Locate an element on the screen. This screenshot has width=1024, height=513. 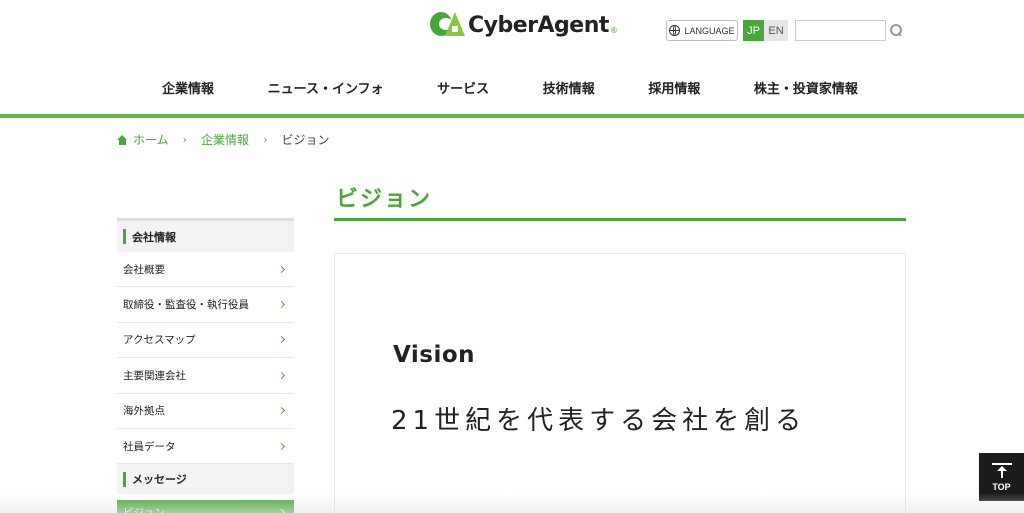
back-to-top-button: TOP is located at coordinates (1001, 477).